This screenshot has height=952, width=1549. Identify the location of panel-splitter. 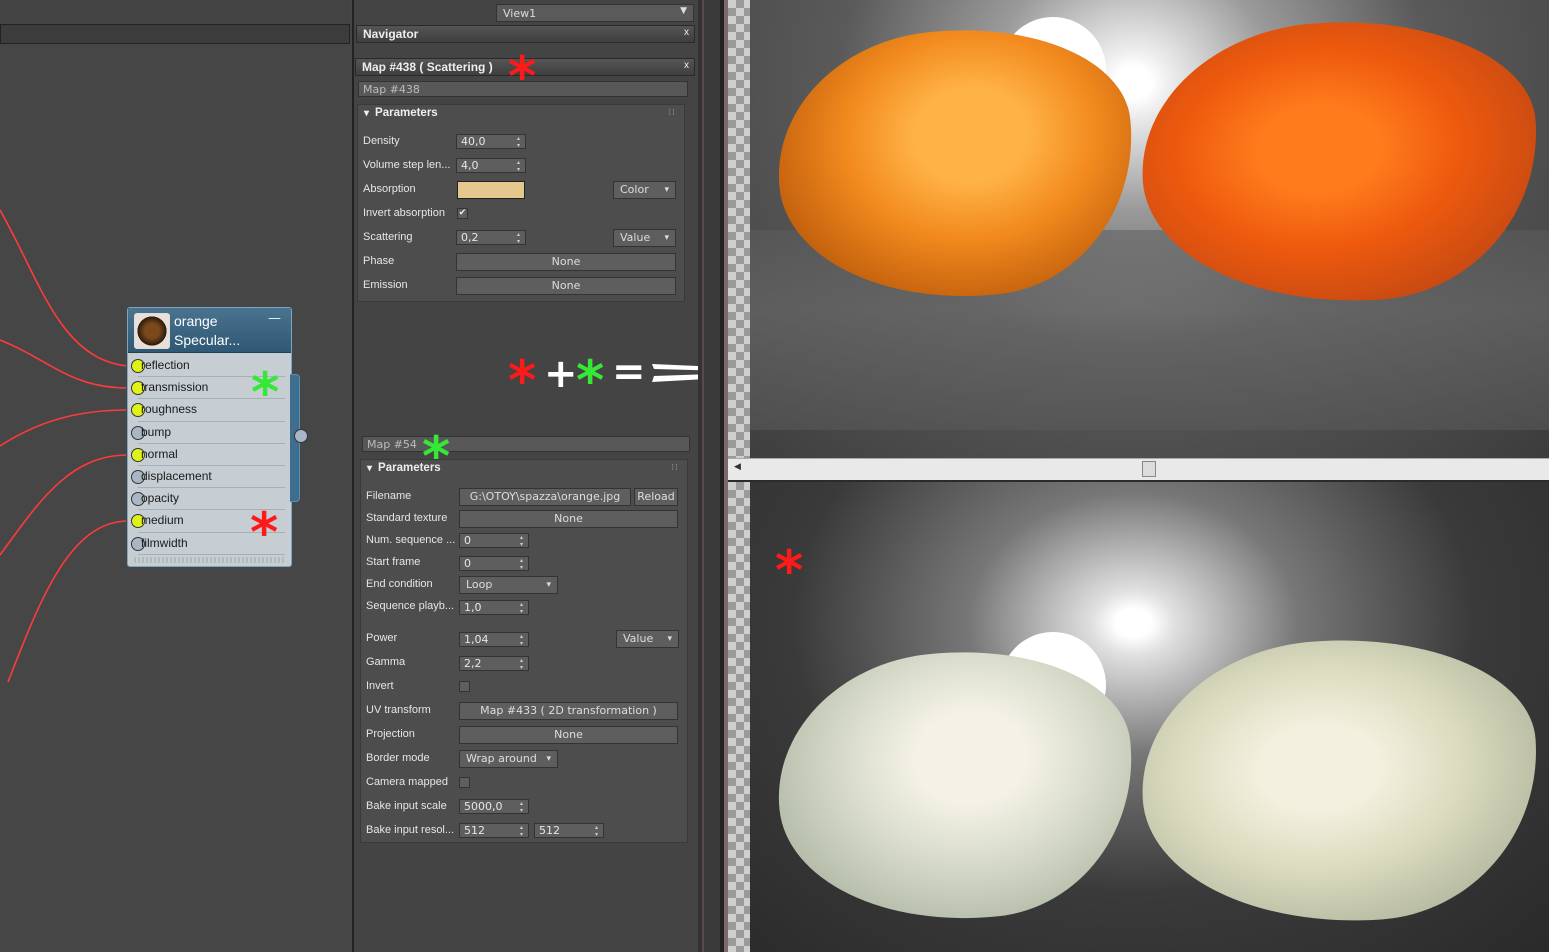
(713, 476).